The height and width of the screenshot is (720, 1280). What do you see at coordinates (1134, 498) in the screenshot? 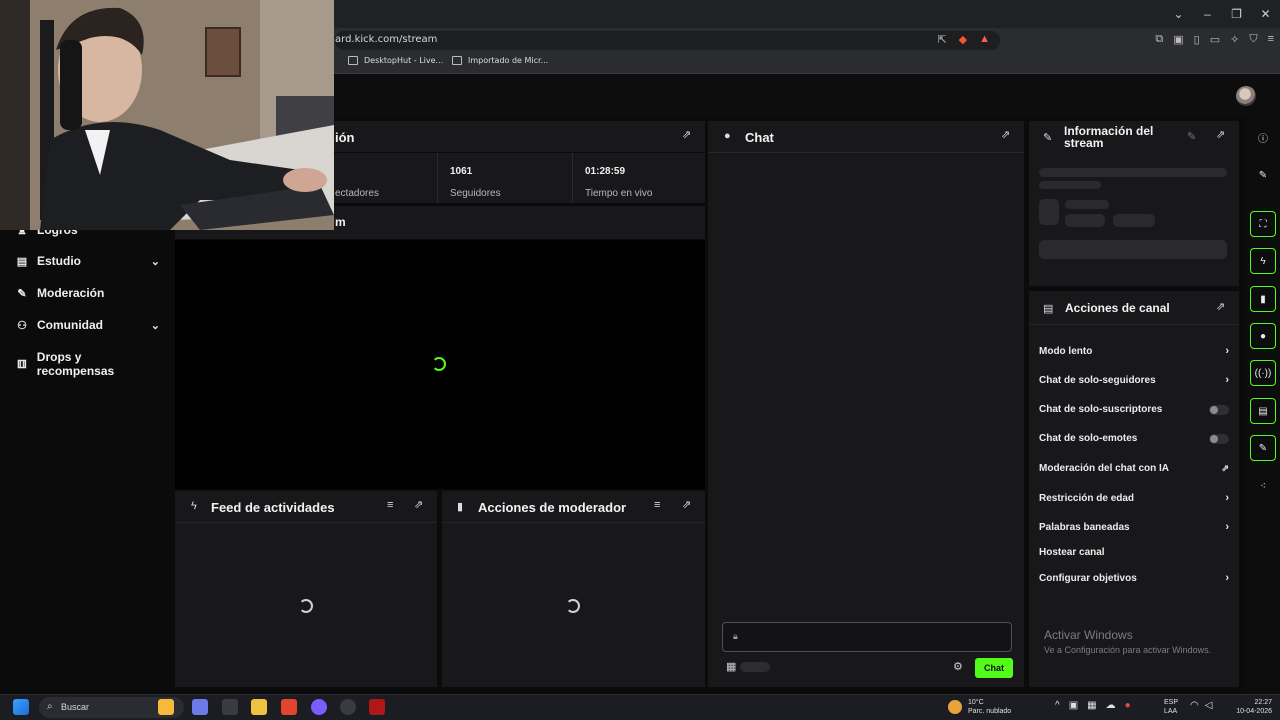
I see `action-age-restriction: Restricción de edad ›` at bounding box center [1134, 498].